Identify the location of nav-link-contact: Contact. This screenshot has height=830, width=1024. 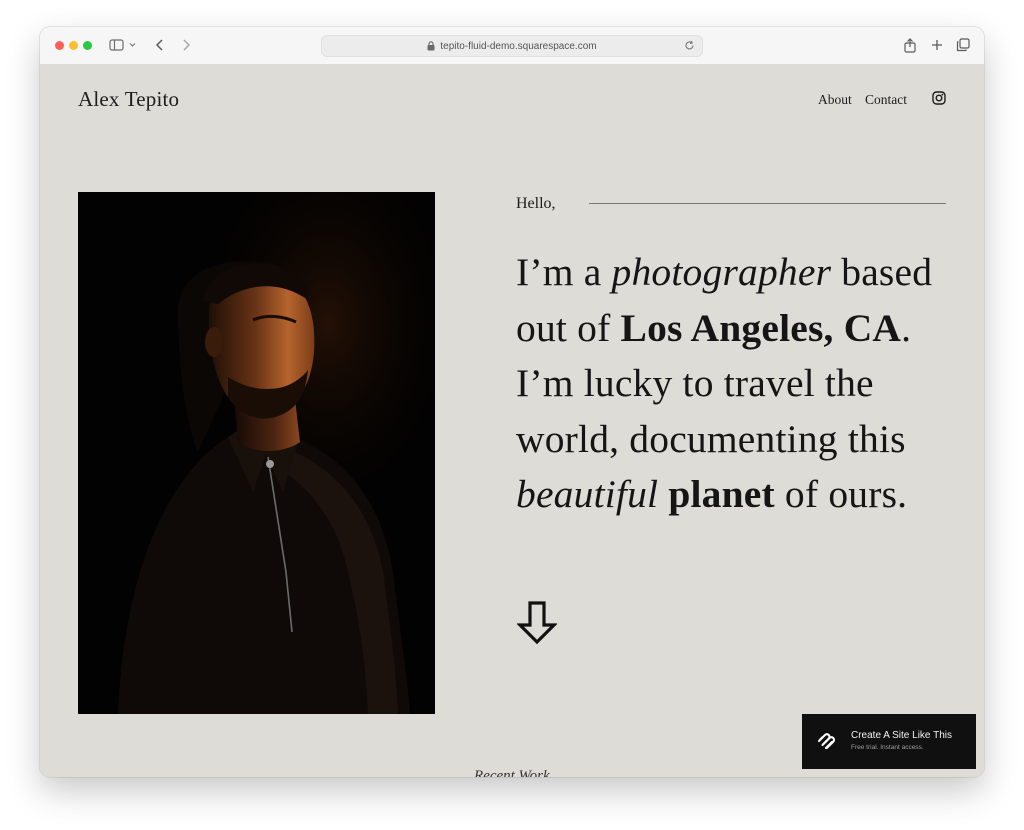
(886, 100).